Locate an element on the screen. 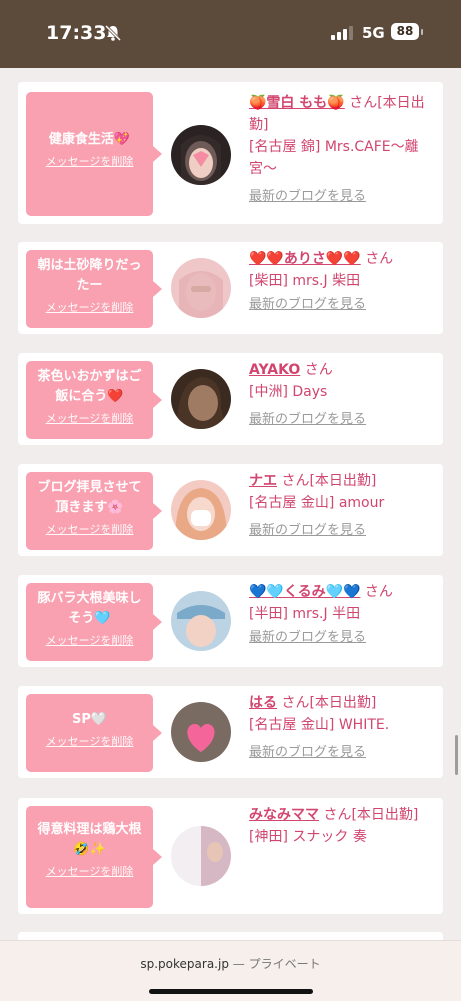  signal-icon is located at coordinates (342, 33).